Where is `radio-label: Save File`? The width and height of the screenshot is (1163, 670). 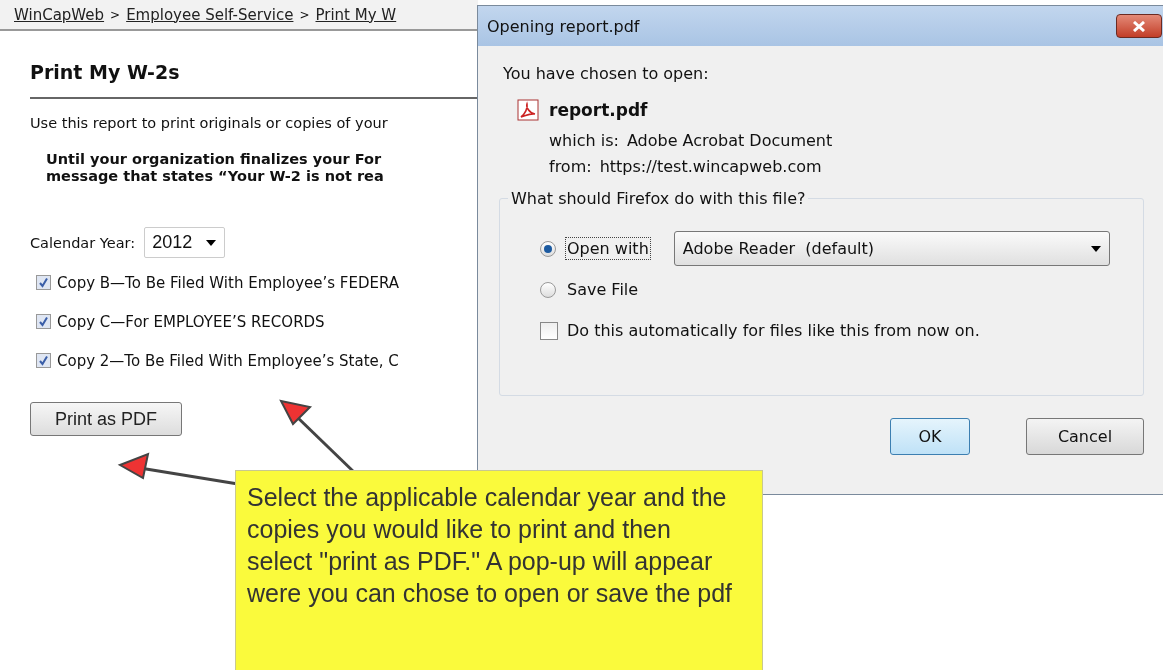 radio-label: Save File is located at coordinates (603, 290).